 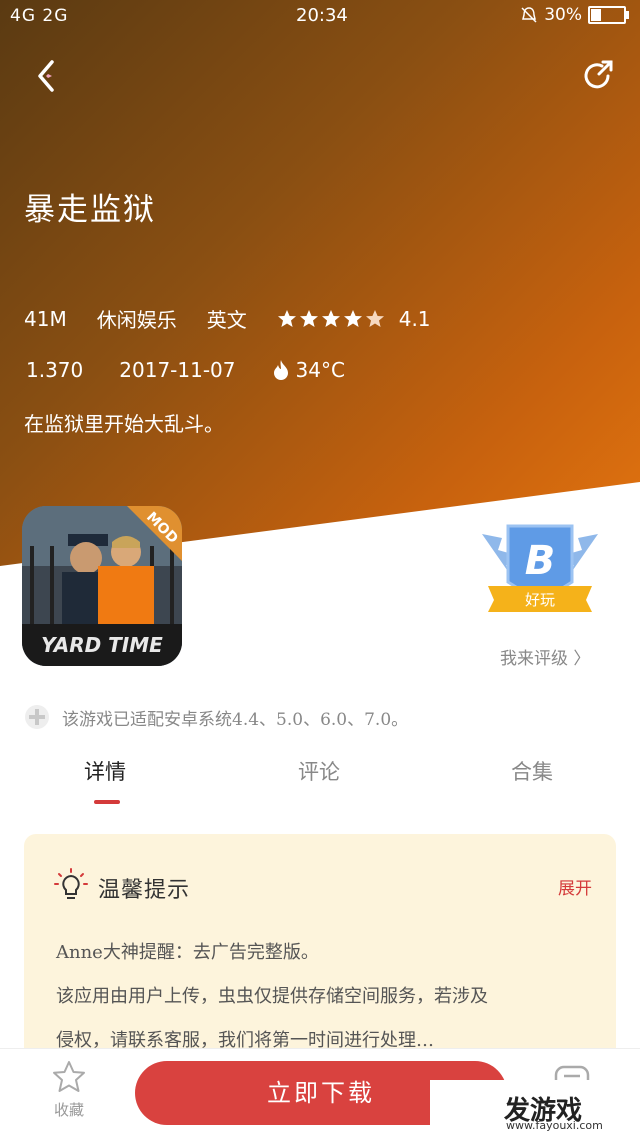 I want to click on app-size: 41M, so click(x=45, y=318).